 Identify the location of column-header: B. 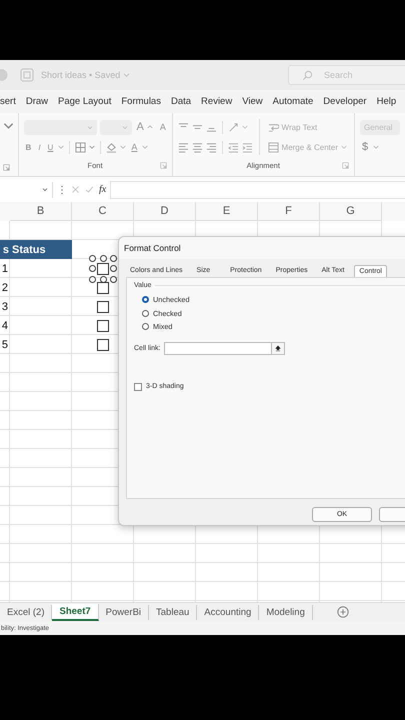
(41, 211).